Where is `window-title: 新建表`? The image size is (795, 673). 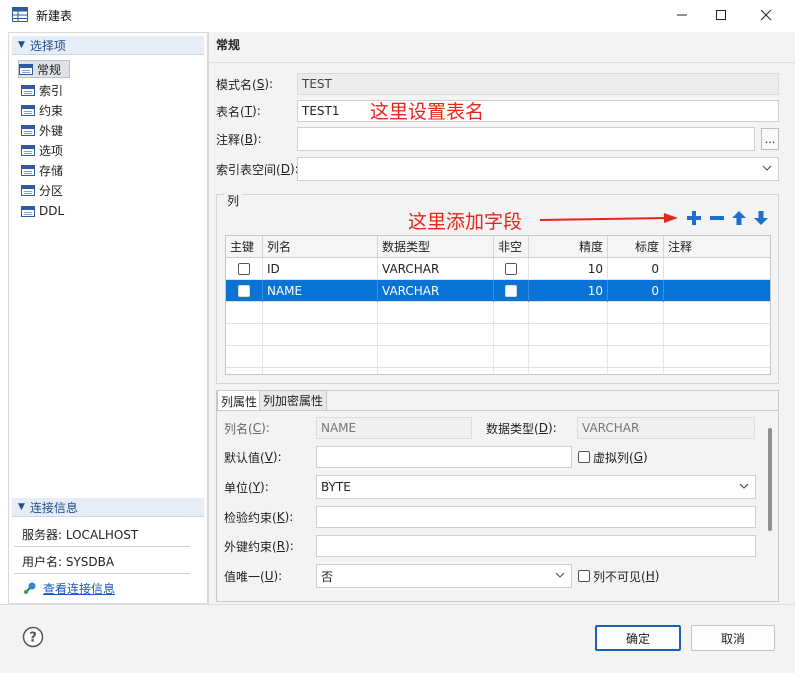
window-title: 新建表 is located at coordinates (54, 16).